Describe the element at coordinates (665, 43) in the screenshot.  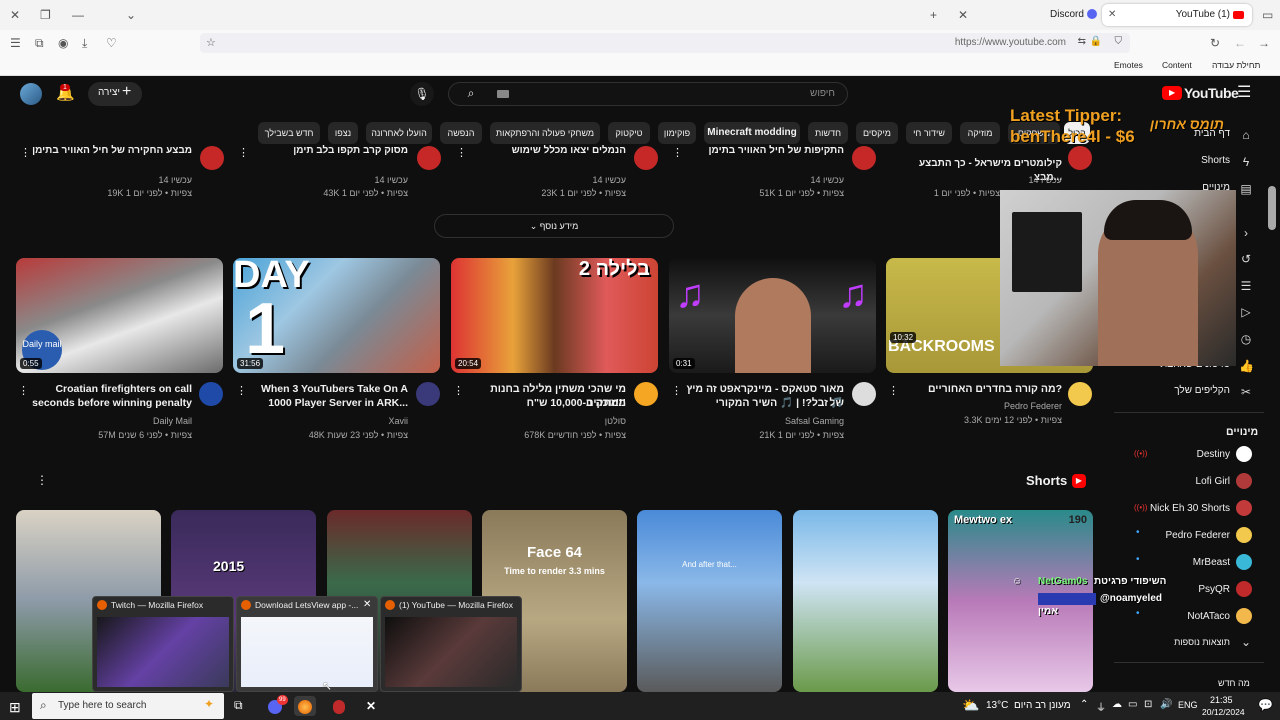
I see `address-bar: ☆ https://www.youtube.com ⇆ 🔒 ⛉` at that location.